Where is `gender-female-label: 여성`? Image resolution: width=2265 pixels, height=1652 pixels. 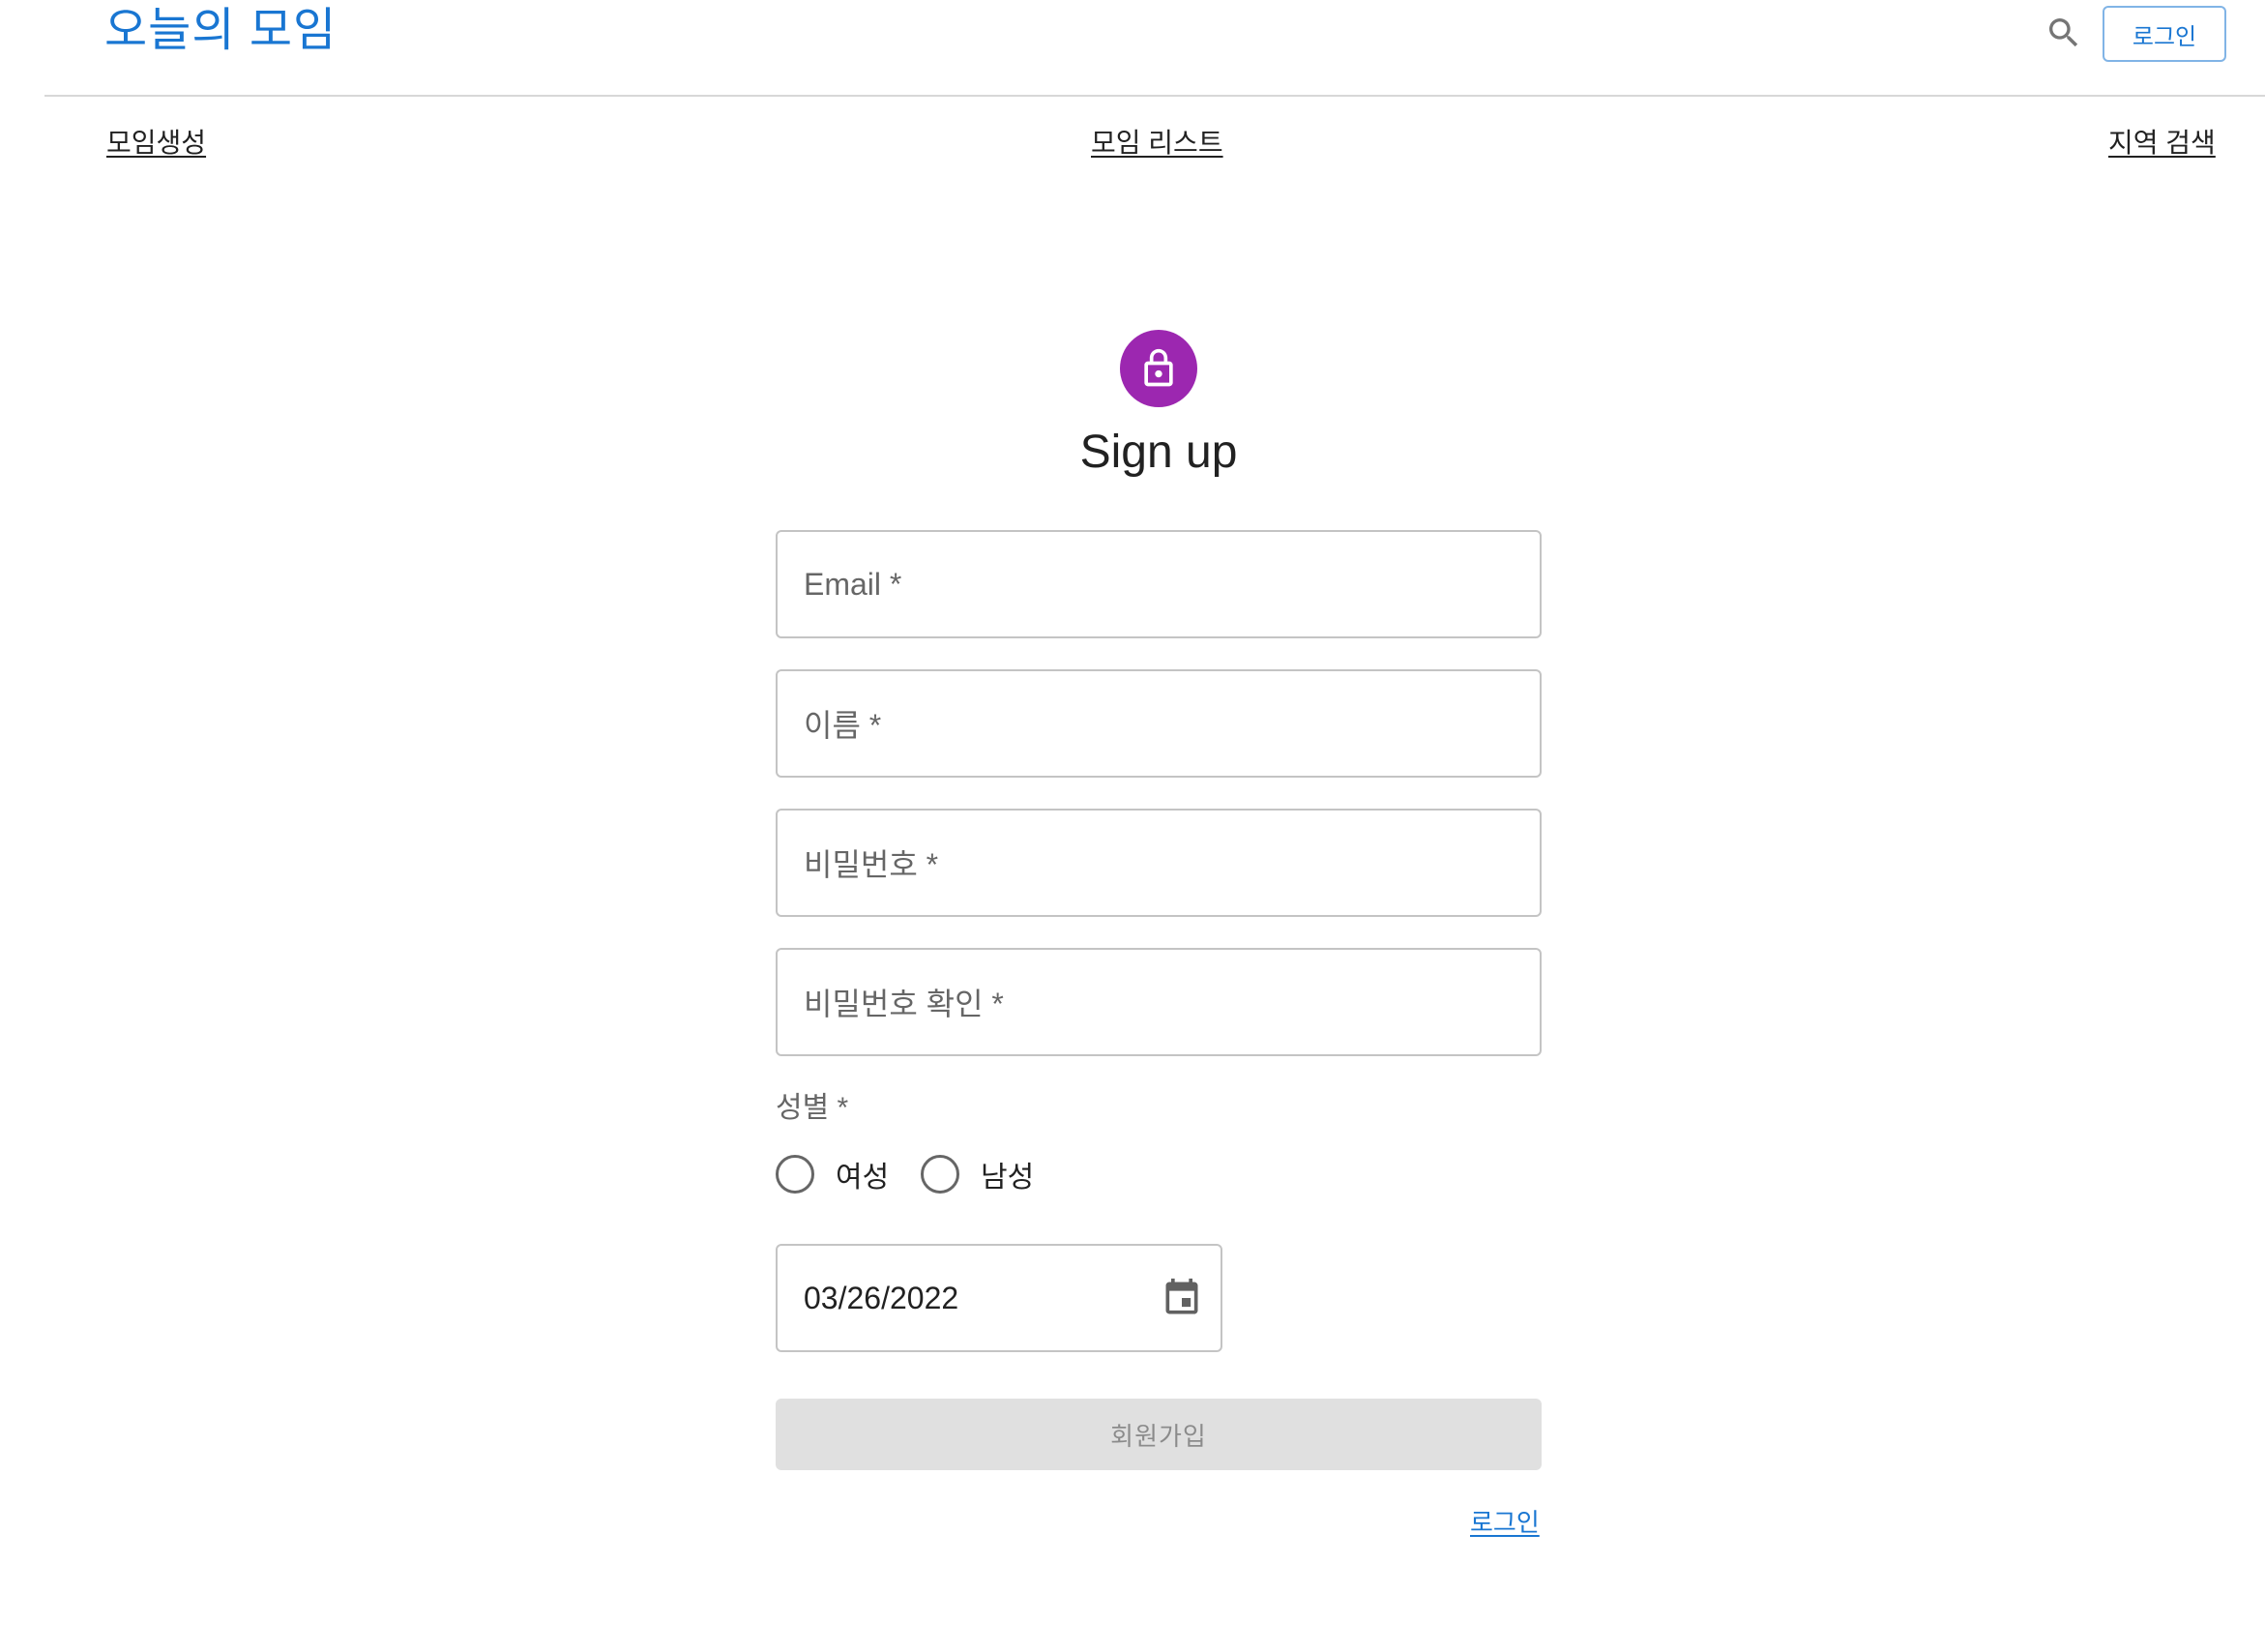
gender-female-label: 여성 is located at coordinates (863, 1178).